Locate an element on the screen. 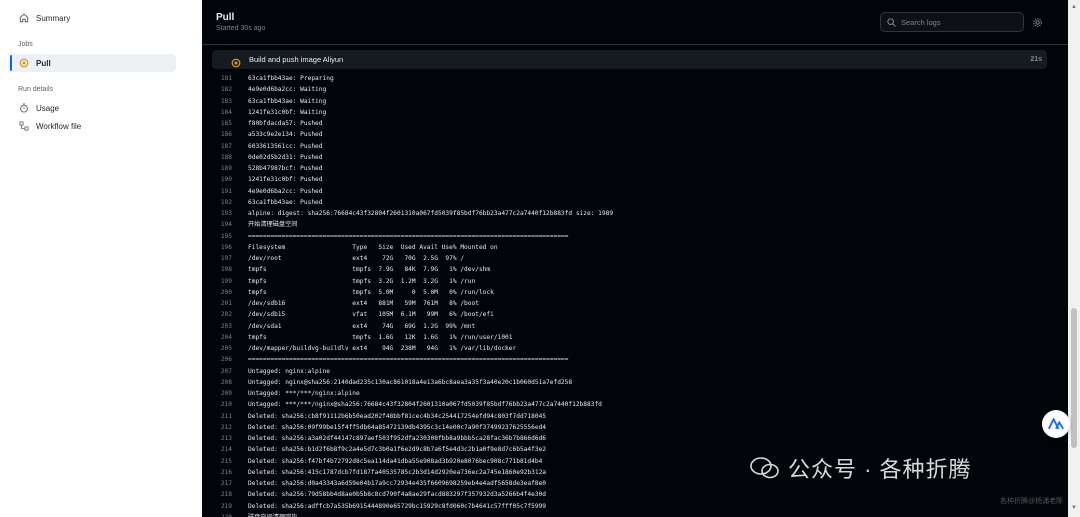 The width and height of the screenshot is (1080, 517). log-line: 220 磁盘空间清理完毕 is located at coordinates (629, 514).